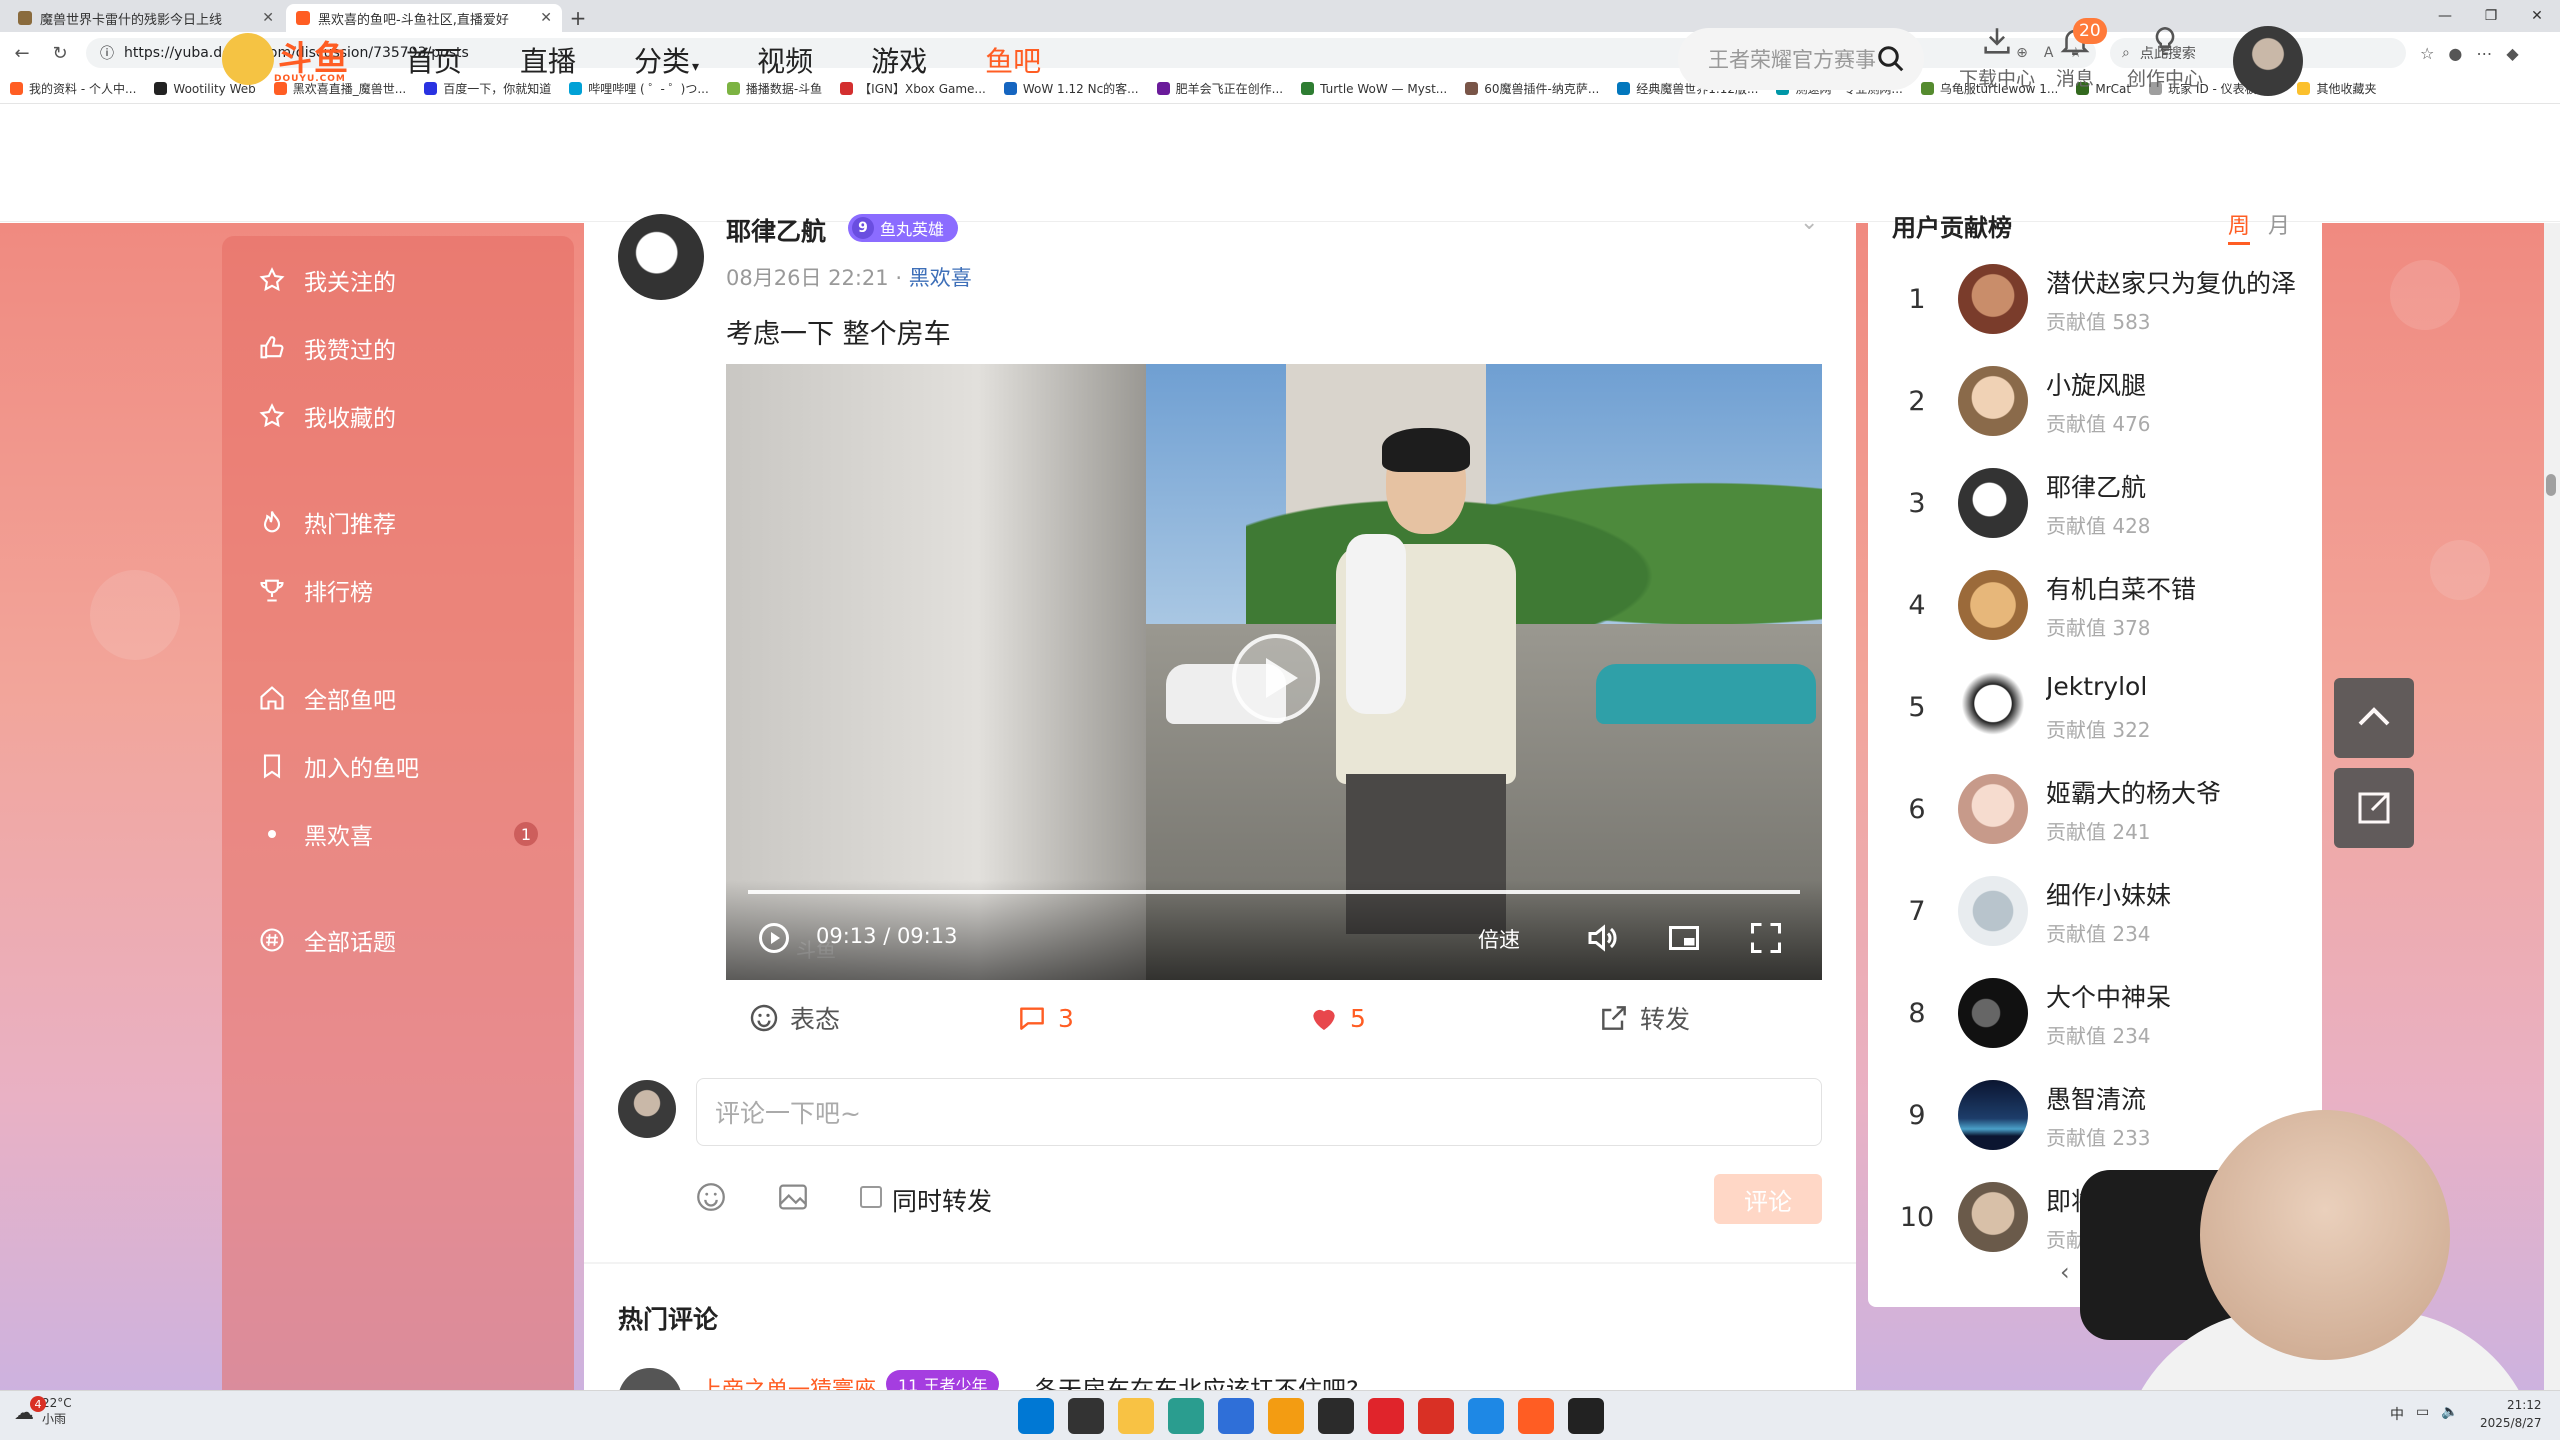  Describe the element at coordinates (578, 18) in the screenshot. I see `new-tab-button: +` at that location.